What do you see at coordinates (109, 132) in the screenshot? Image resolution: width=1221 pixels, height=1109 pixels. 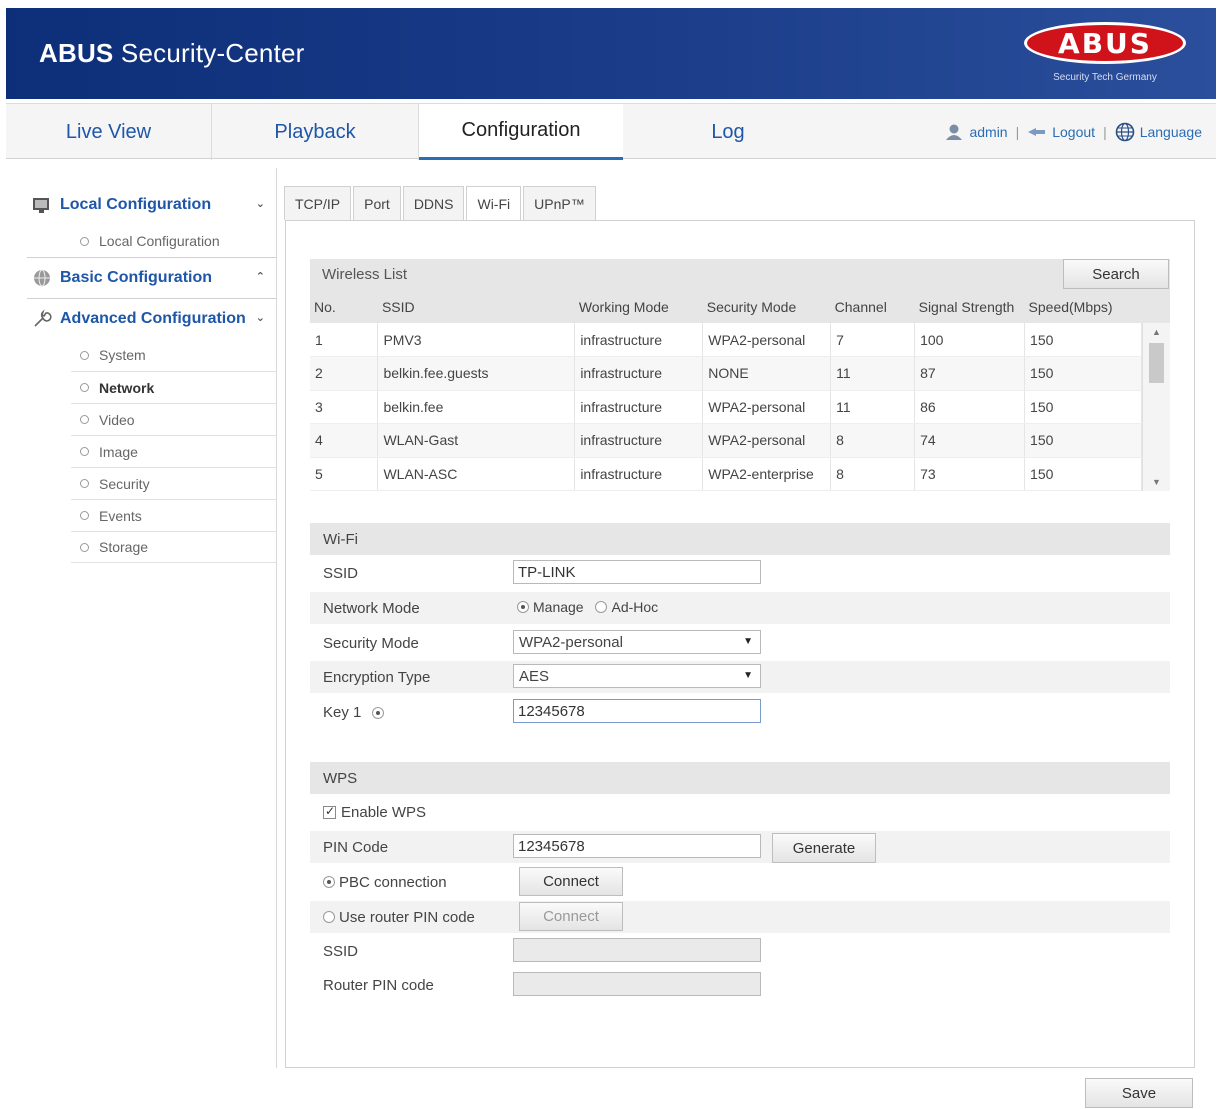 I see `nav-live-view: Live View` at bounding box center [109, 132].